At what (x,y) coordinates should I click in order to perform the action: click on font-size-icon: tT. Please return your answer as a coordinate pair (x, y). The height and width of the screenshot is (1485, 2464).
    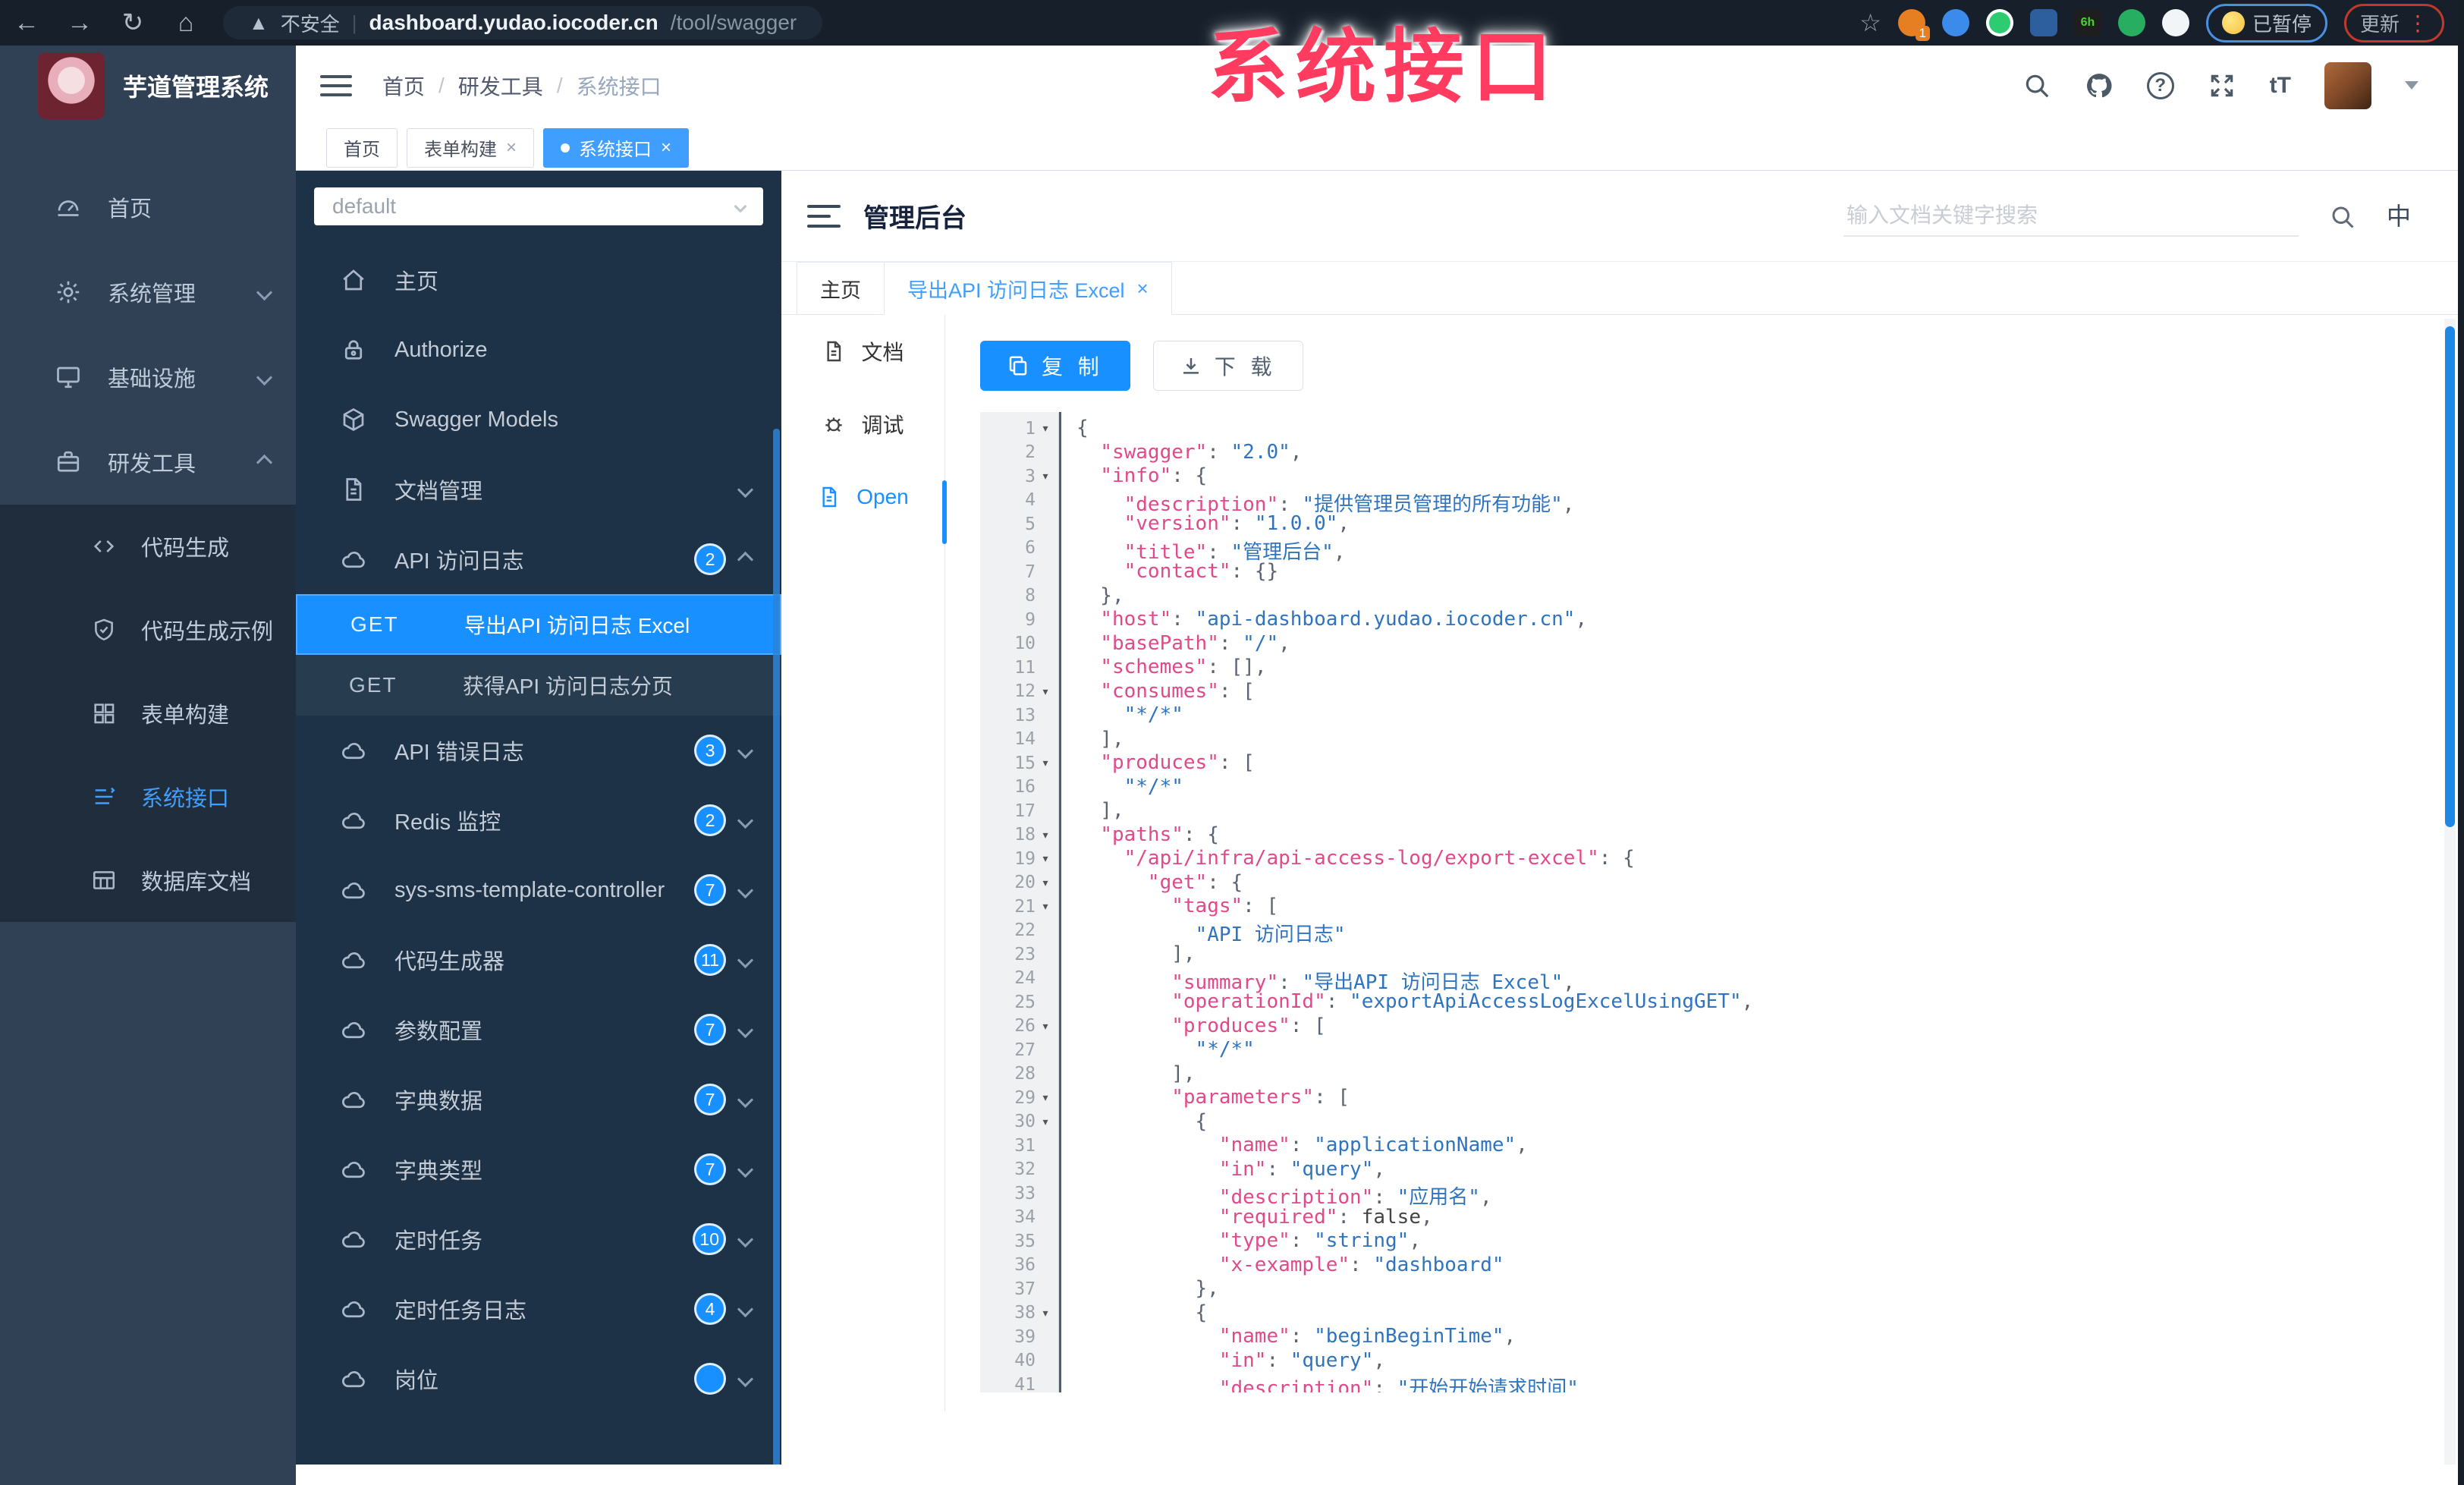
    Looking at the image, I should click on (2280, 86).